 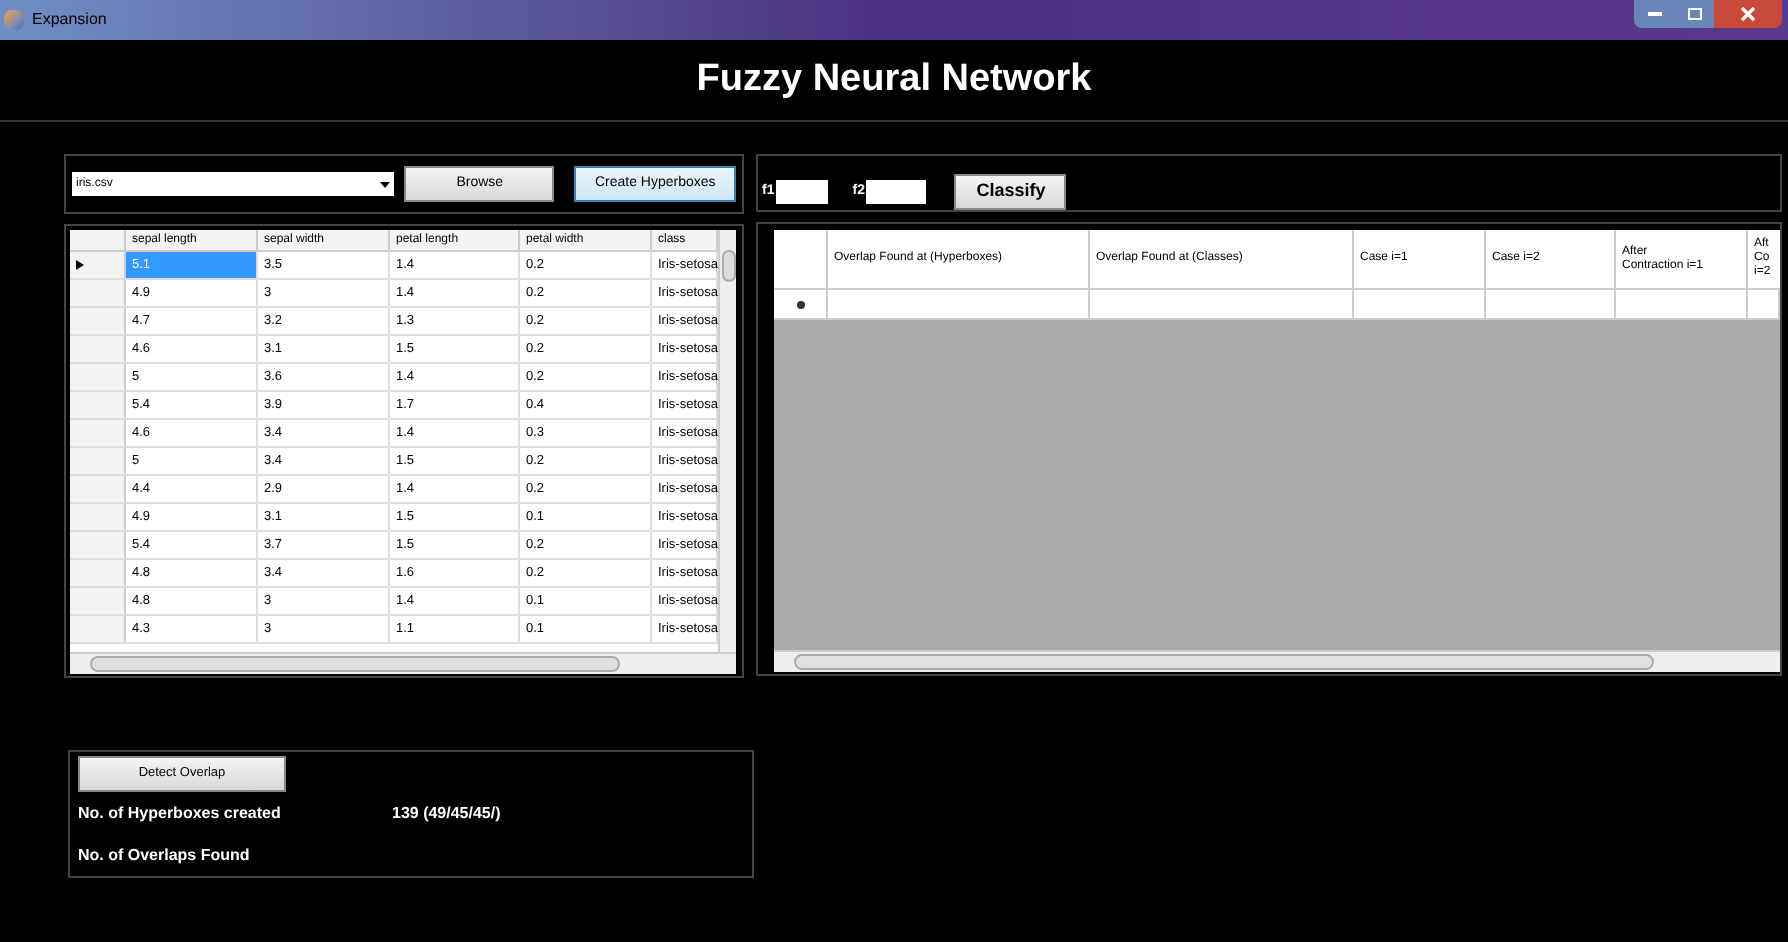 I want to click on classify-button: Classify, so click(x=1010, y=191).